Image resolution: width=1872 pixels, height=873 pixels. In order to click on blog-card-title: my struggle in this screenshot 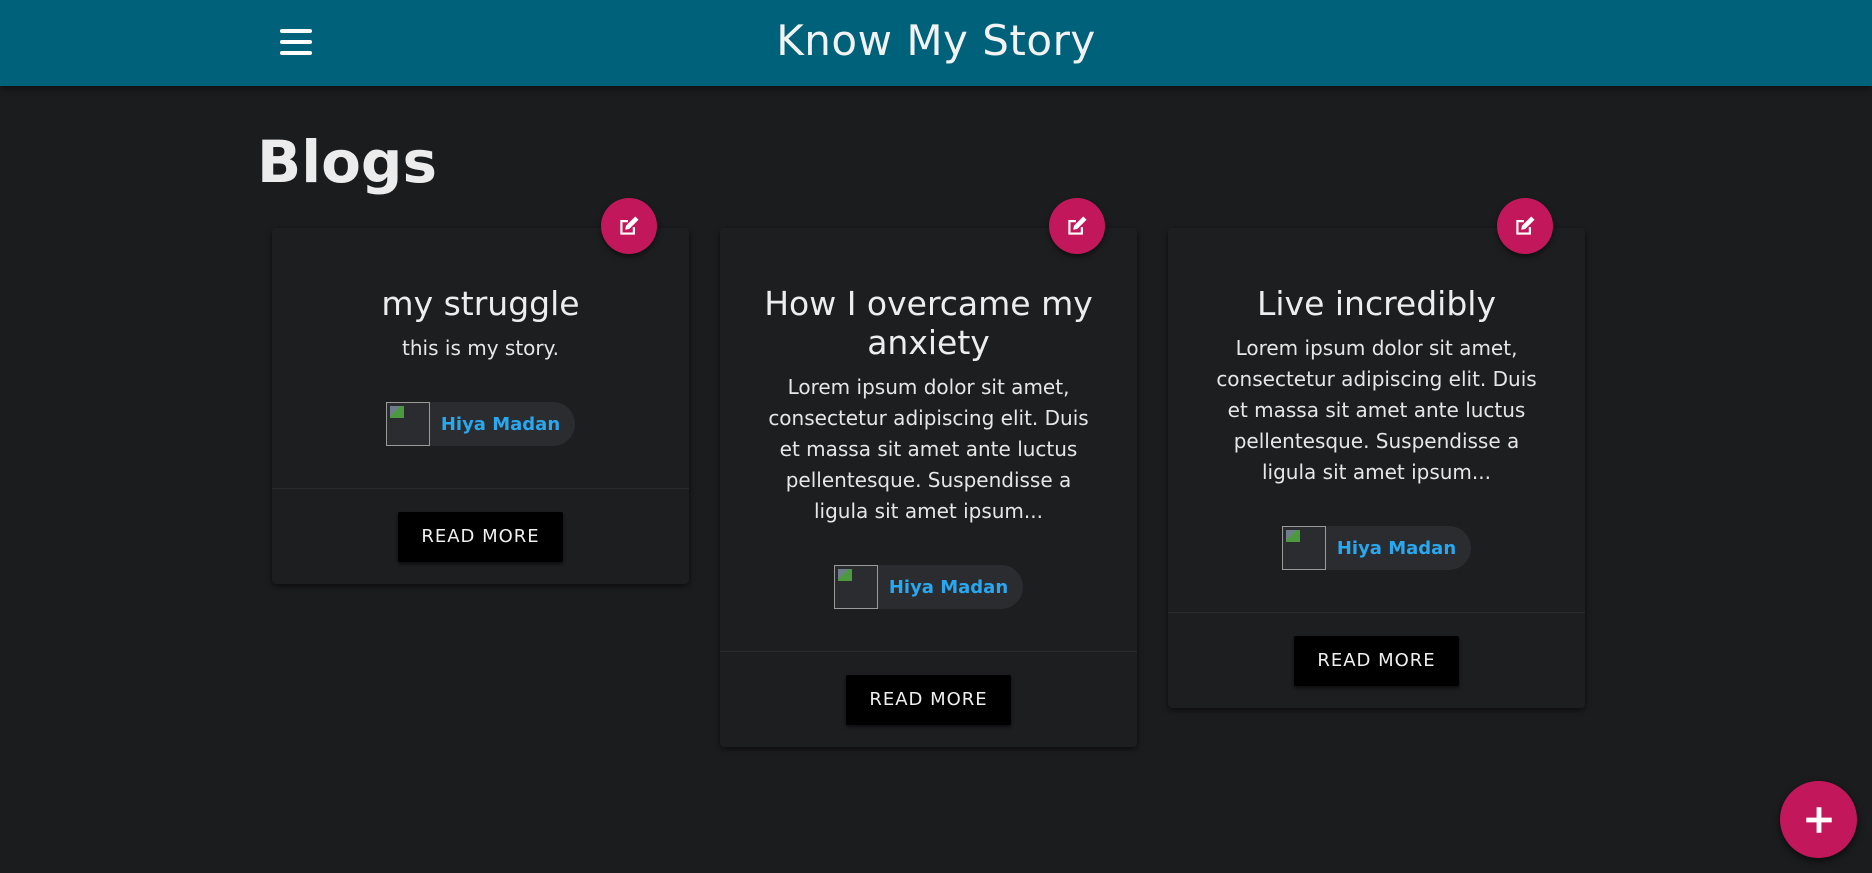, I will do `click(480, 303)`.